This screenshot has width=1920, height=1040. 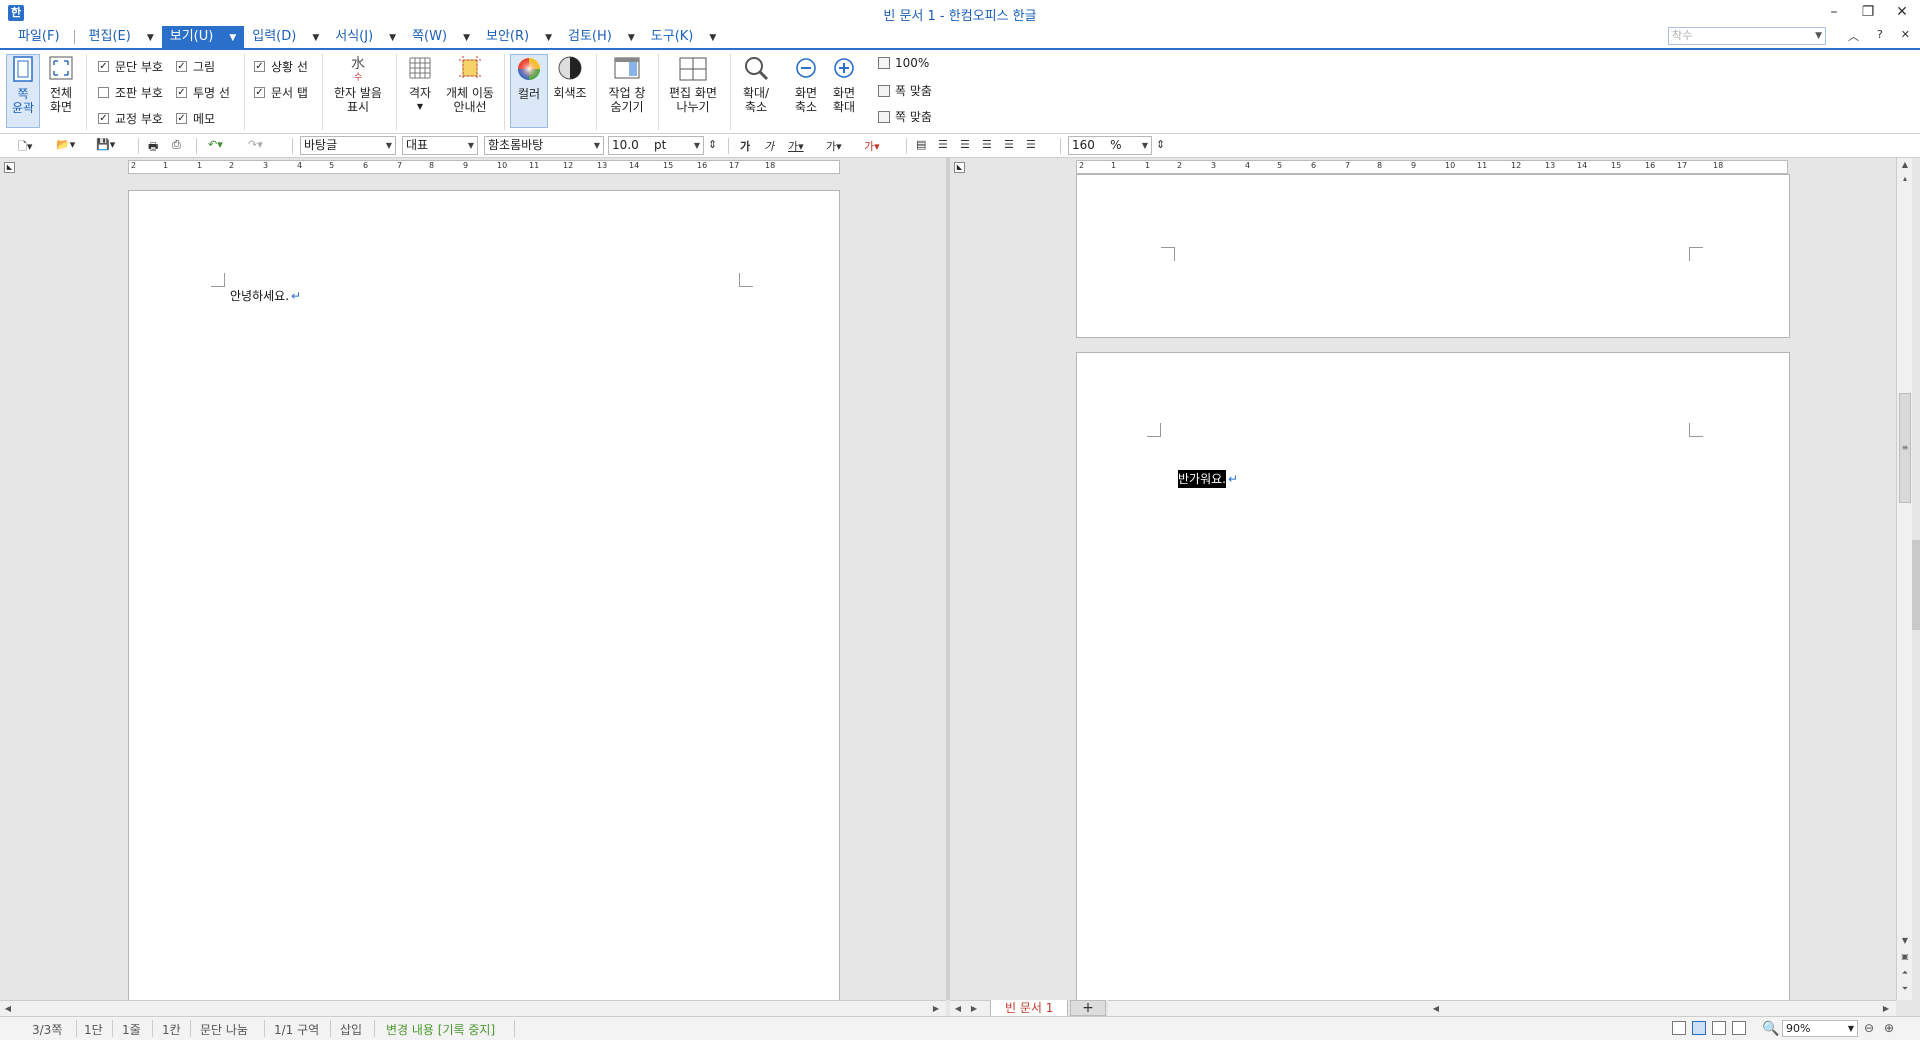 I want to click on align-left-icon: ☰, so click(x=943, y=146).